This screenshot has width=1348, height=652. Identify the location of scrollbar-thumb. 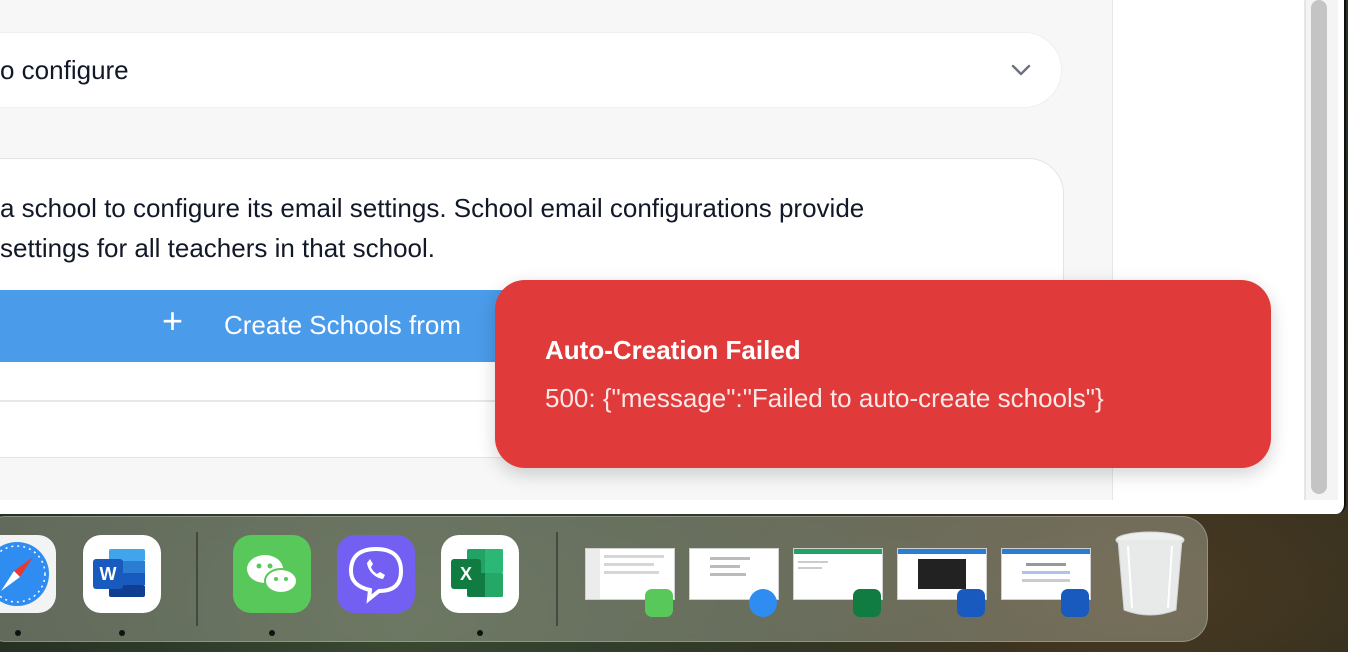
(1319, 247).